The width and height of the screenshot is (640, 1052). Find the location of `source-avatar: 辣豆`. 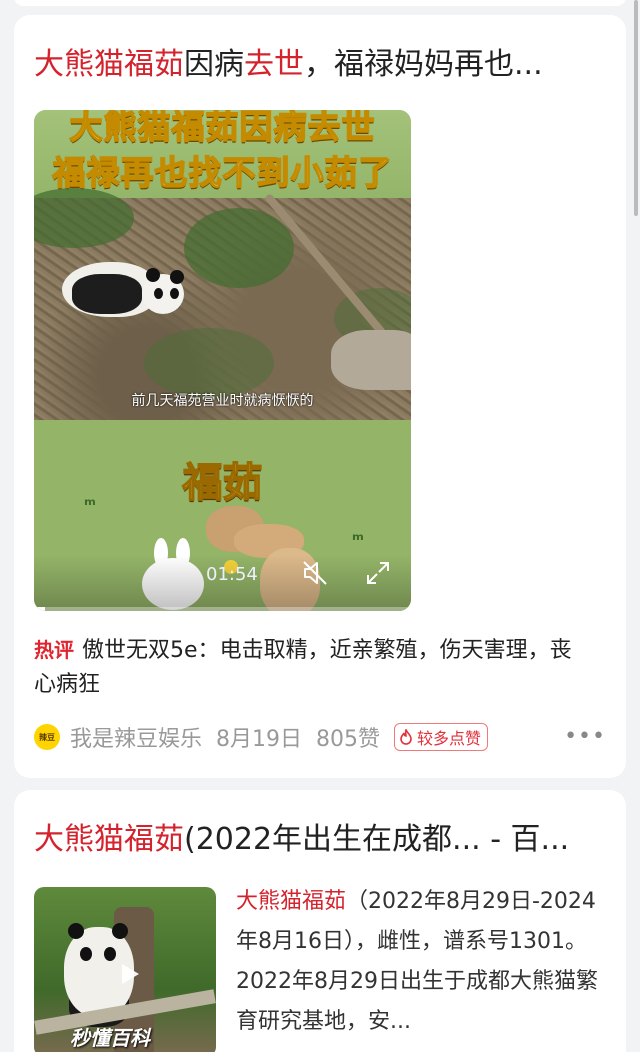

source-avatar: 辣豆 is located at coordinates (47, 737).